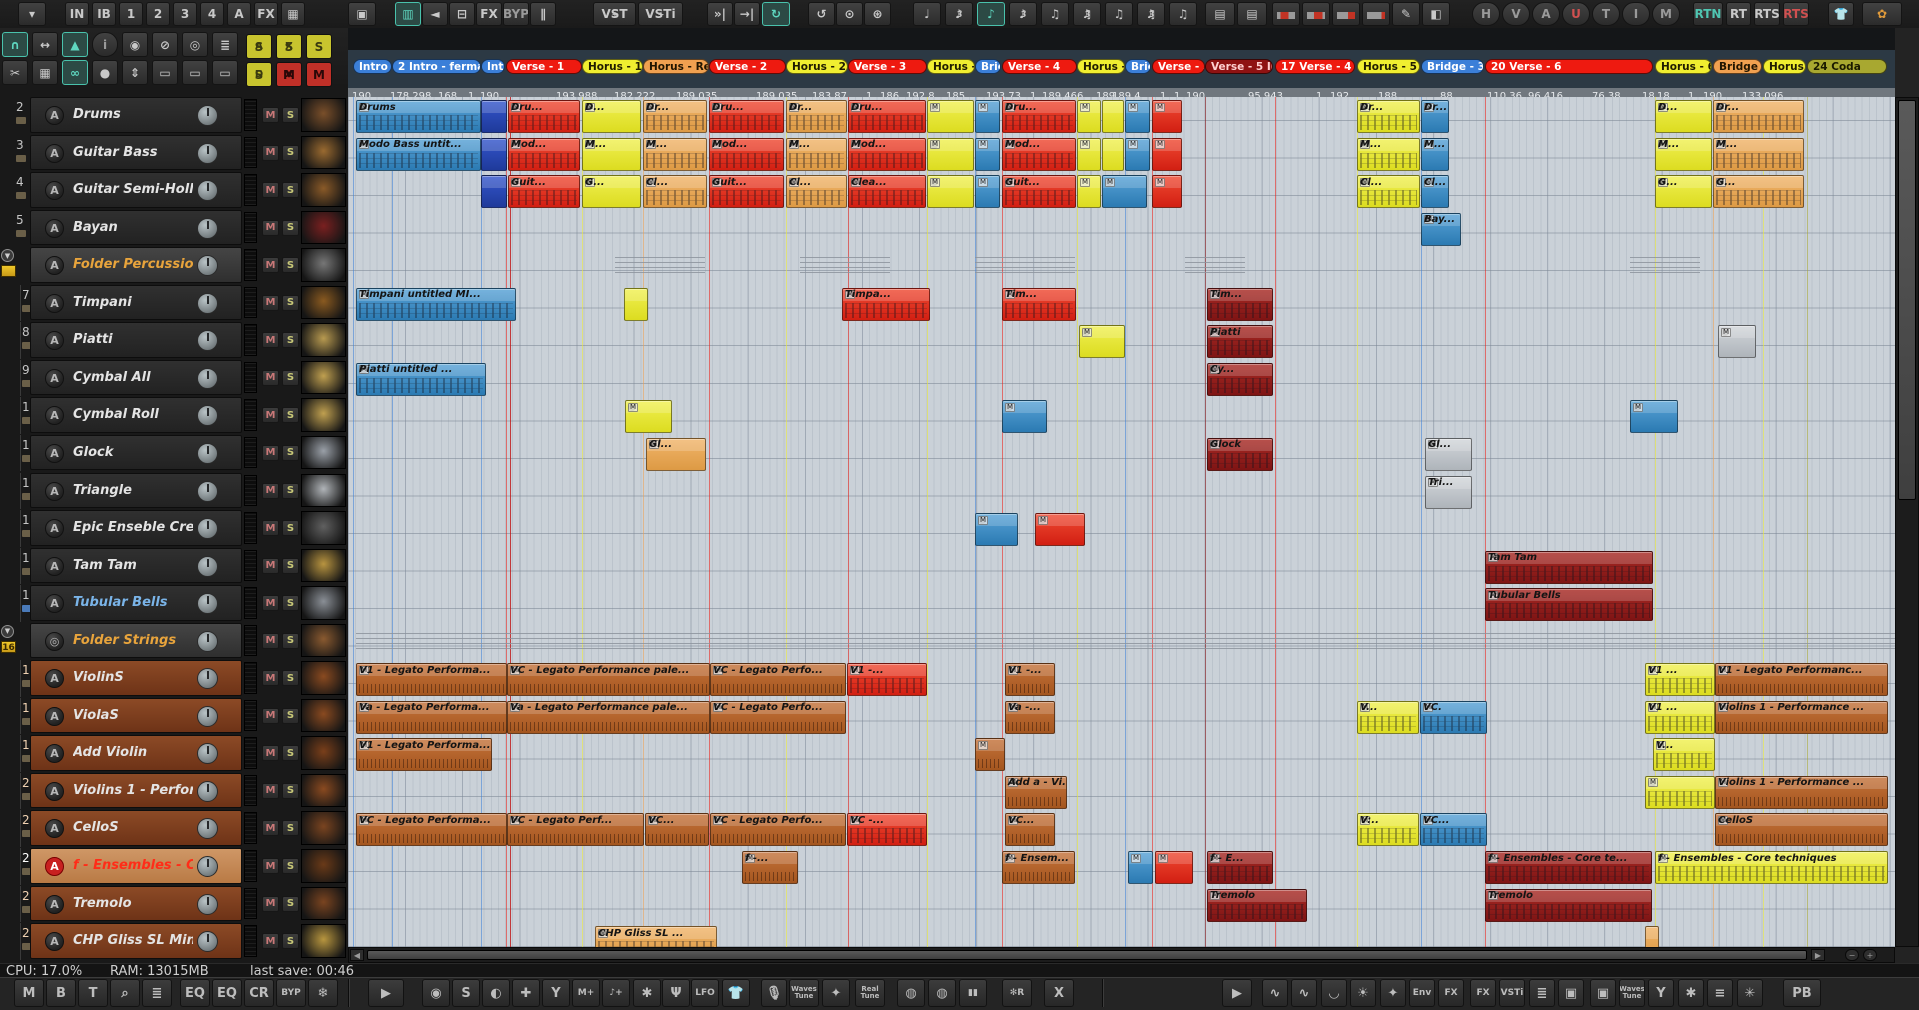  What do you see at coordinates (1452, 66) in the screenshot?
I see `region-marker: Bridge - 3` at bounding box center [1452, 66].